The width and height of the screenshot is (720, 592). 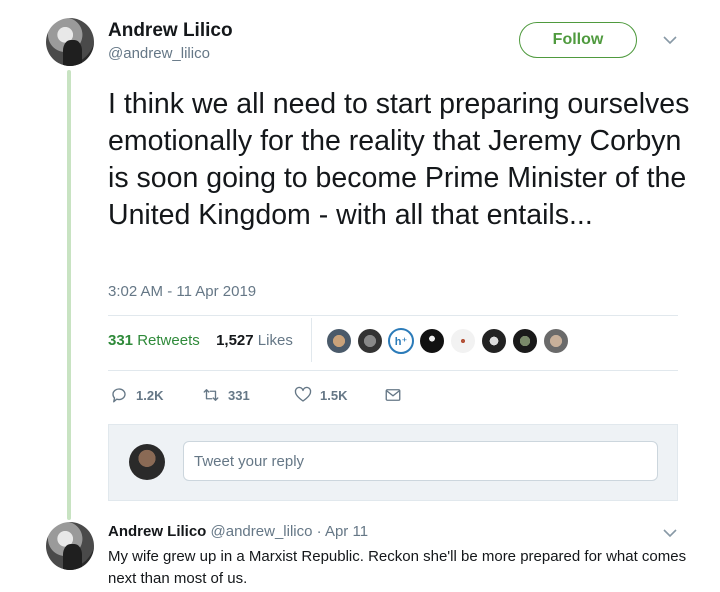 I want to click on reply-meta: @andrew_lilico · Apr 11, so click(x=290, y=531).